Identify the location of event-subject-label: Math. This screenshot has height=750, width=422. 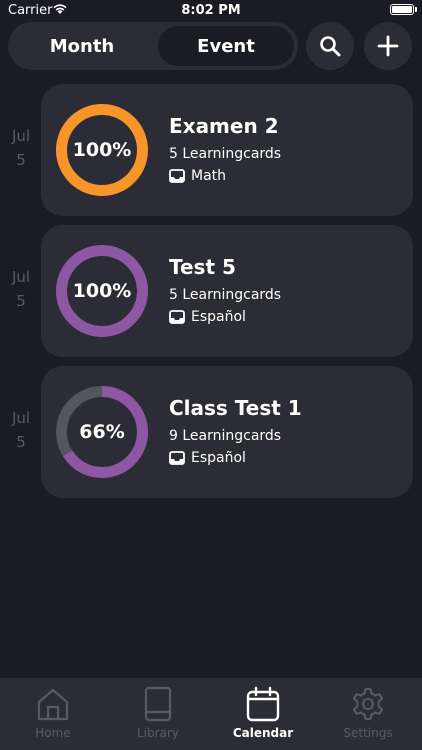
(209, 176).